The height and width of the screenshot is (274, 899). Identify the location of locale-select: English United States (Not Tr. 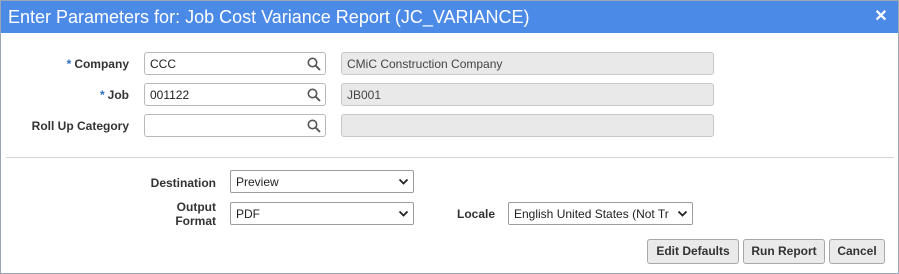
(600, 213).